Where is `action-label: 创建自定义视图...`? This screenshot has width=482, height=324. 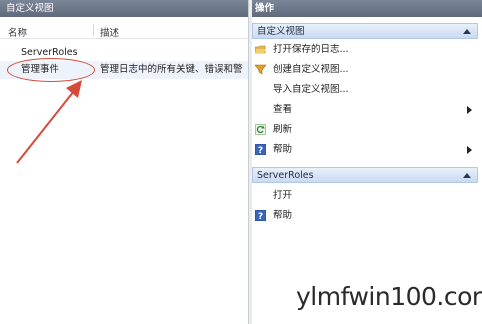
action-label: 创建自定义视图... is located at coordinates (311, 69).